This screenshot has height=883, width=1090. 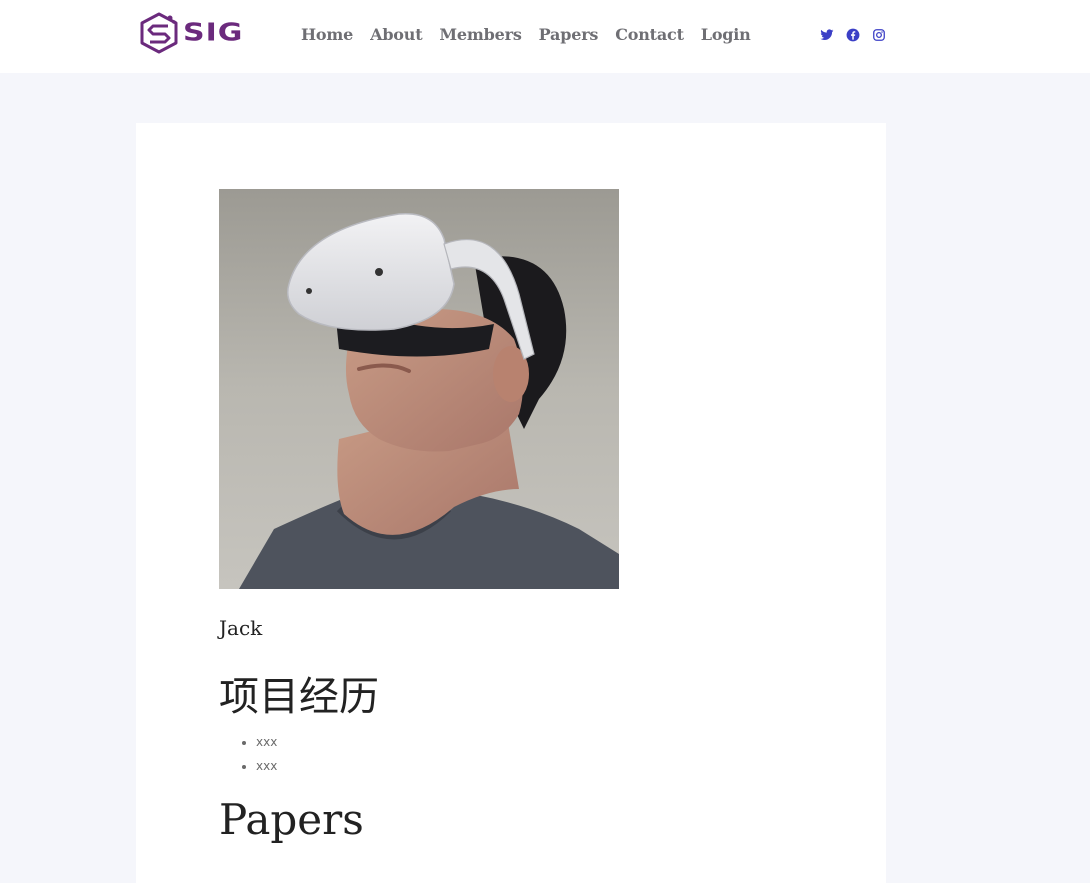 I want to click on nav-home: Home, so click(x=327, y=34).